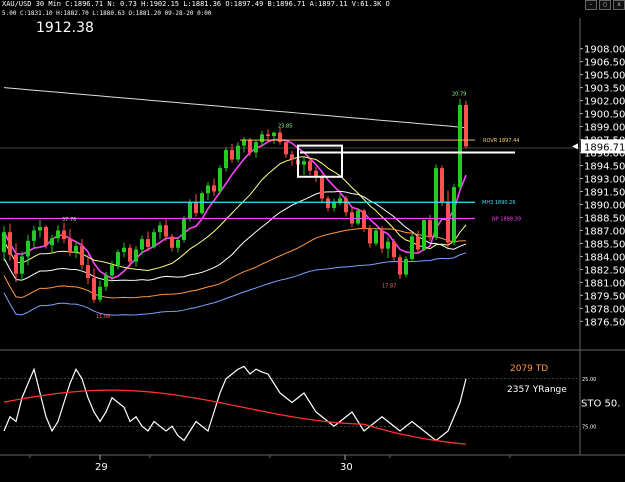 The height and width of the screenshot is (482, 625). I want to click on price-axis-label: 1879.50, so click(604, 296).